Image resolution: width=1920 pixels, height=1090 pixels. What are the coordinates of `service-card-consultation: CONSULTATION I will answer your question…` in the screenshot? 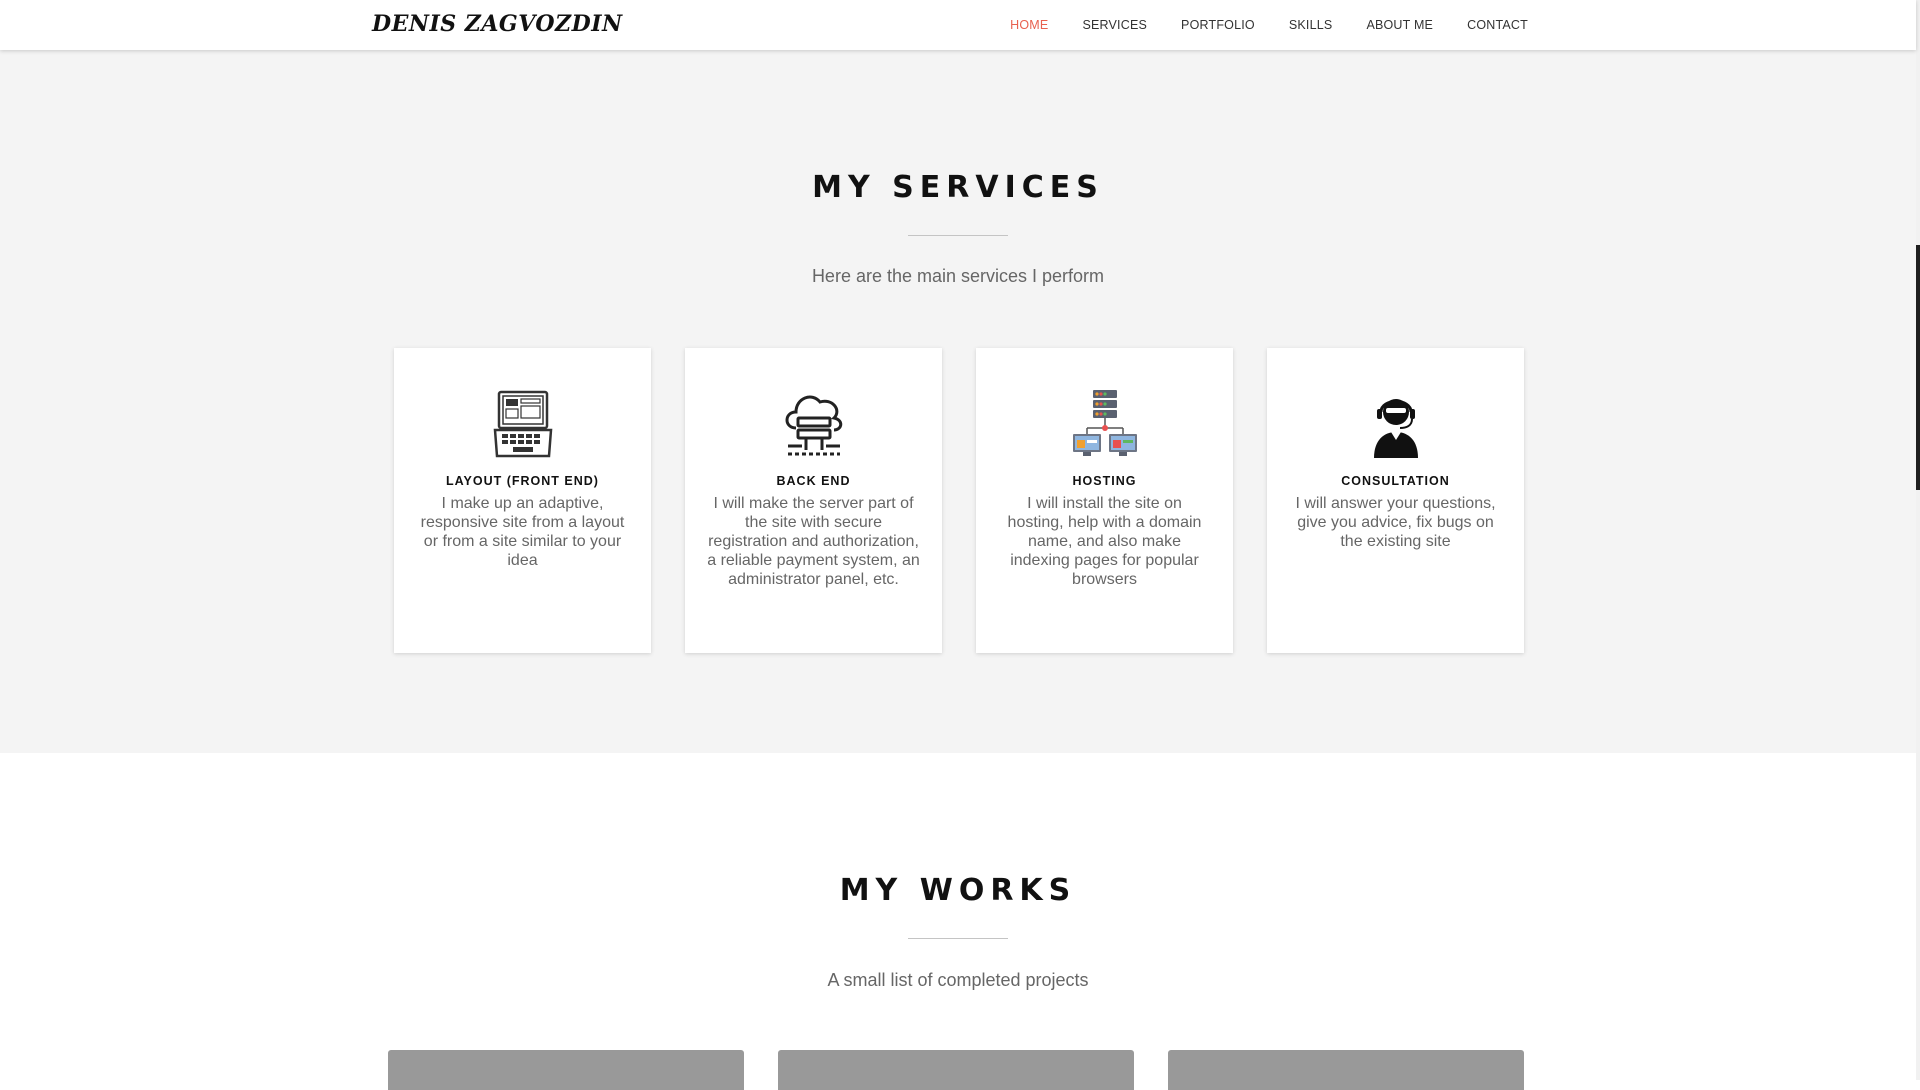 It's located at (1395, 500).